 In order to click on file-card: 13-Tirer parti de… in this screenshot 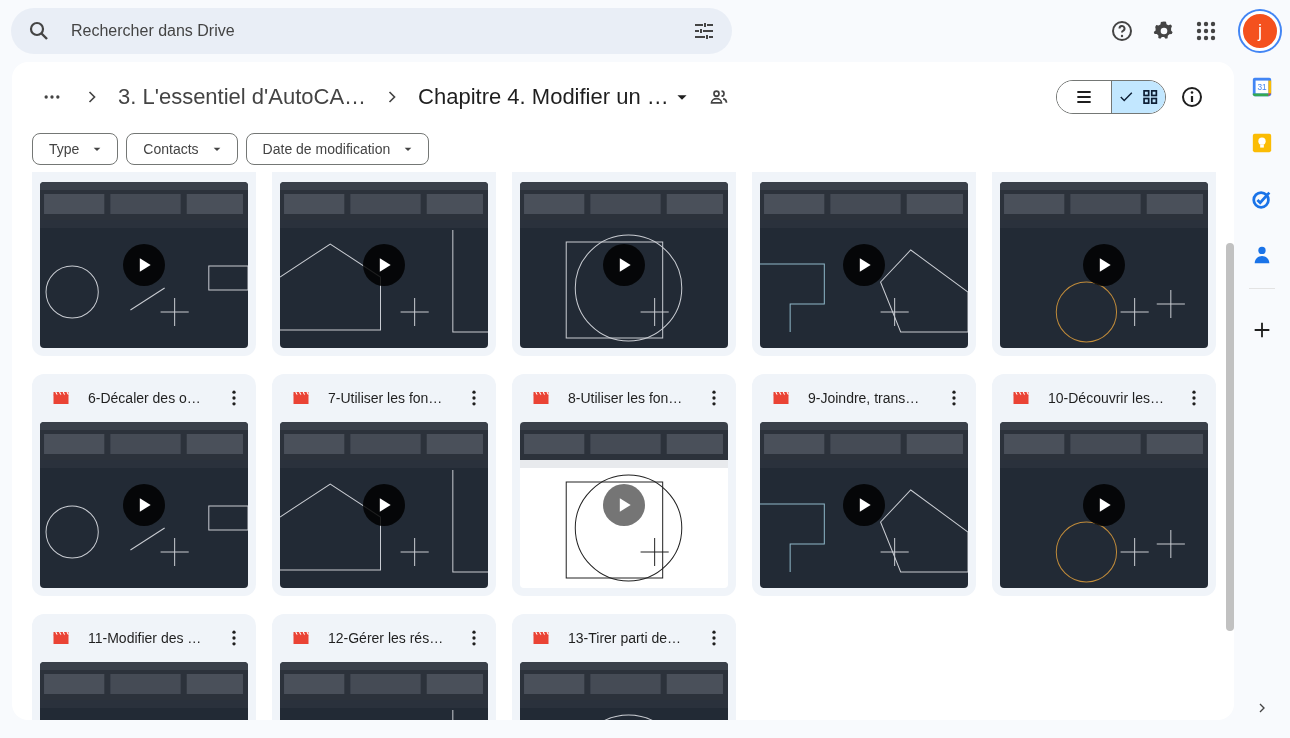, I will do `click(624, 667)`.